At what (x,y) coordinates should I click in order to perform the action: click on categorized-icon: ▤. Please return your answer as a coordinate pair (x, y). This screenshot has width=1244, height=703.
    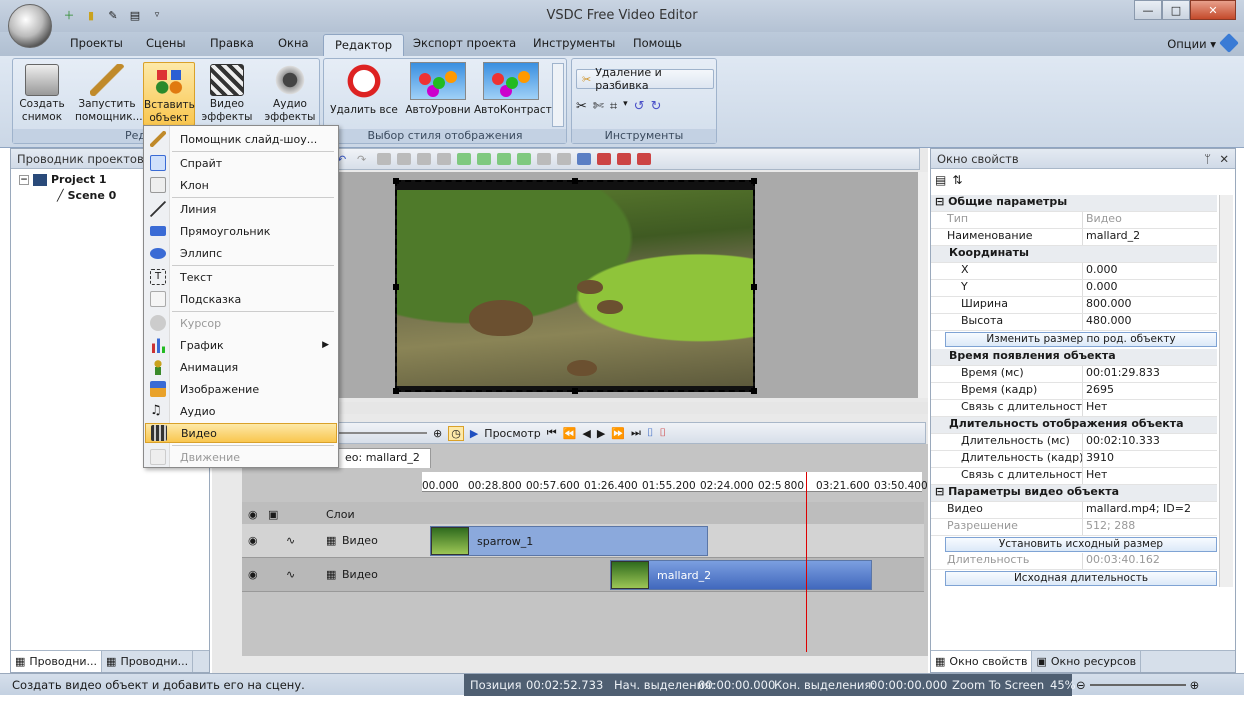
    Looking at the image, I should click on (940, 180).